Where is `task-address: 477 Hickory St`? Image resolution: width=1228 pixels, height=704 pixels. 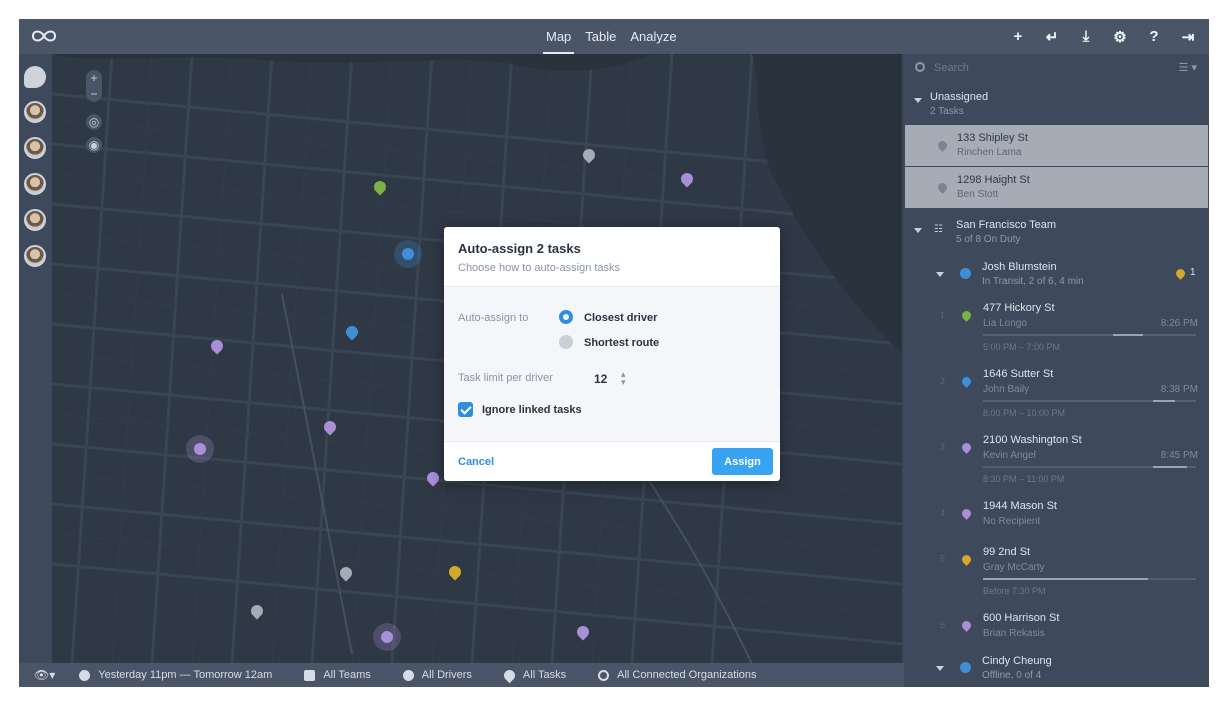 task-address: 477 Hickory St is located at coordinates (1019, 308).